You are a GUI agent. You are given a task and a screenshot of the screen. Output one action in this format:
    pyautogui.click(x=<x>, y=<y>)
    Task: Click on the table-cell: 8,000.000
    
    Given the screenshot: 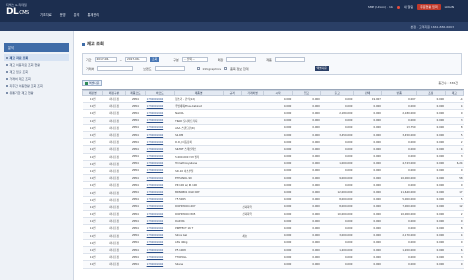 What is the action you would take?
    pyautogui.click(x=337, y=207)
    